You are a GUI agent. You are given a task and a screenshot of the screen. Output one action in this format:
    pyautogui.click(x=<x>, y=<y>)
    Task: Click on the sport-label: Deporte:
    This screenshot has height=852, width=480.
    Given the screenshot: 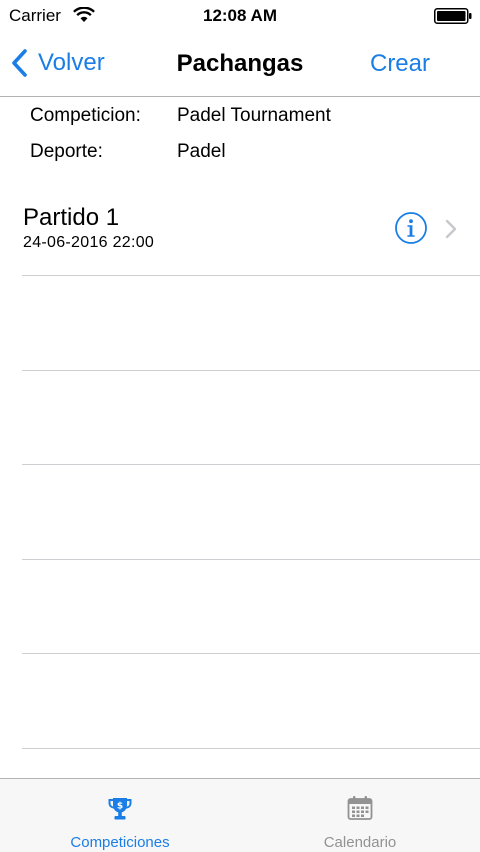 What is the action you would take?
    pyautogui.click(x=66, y=151)
    